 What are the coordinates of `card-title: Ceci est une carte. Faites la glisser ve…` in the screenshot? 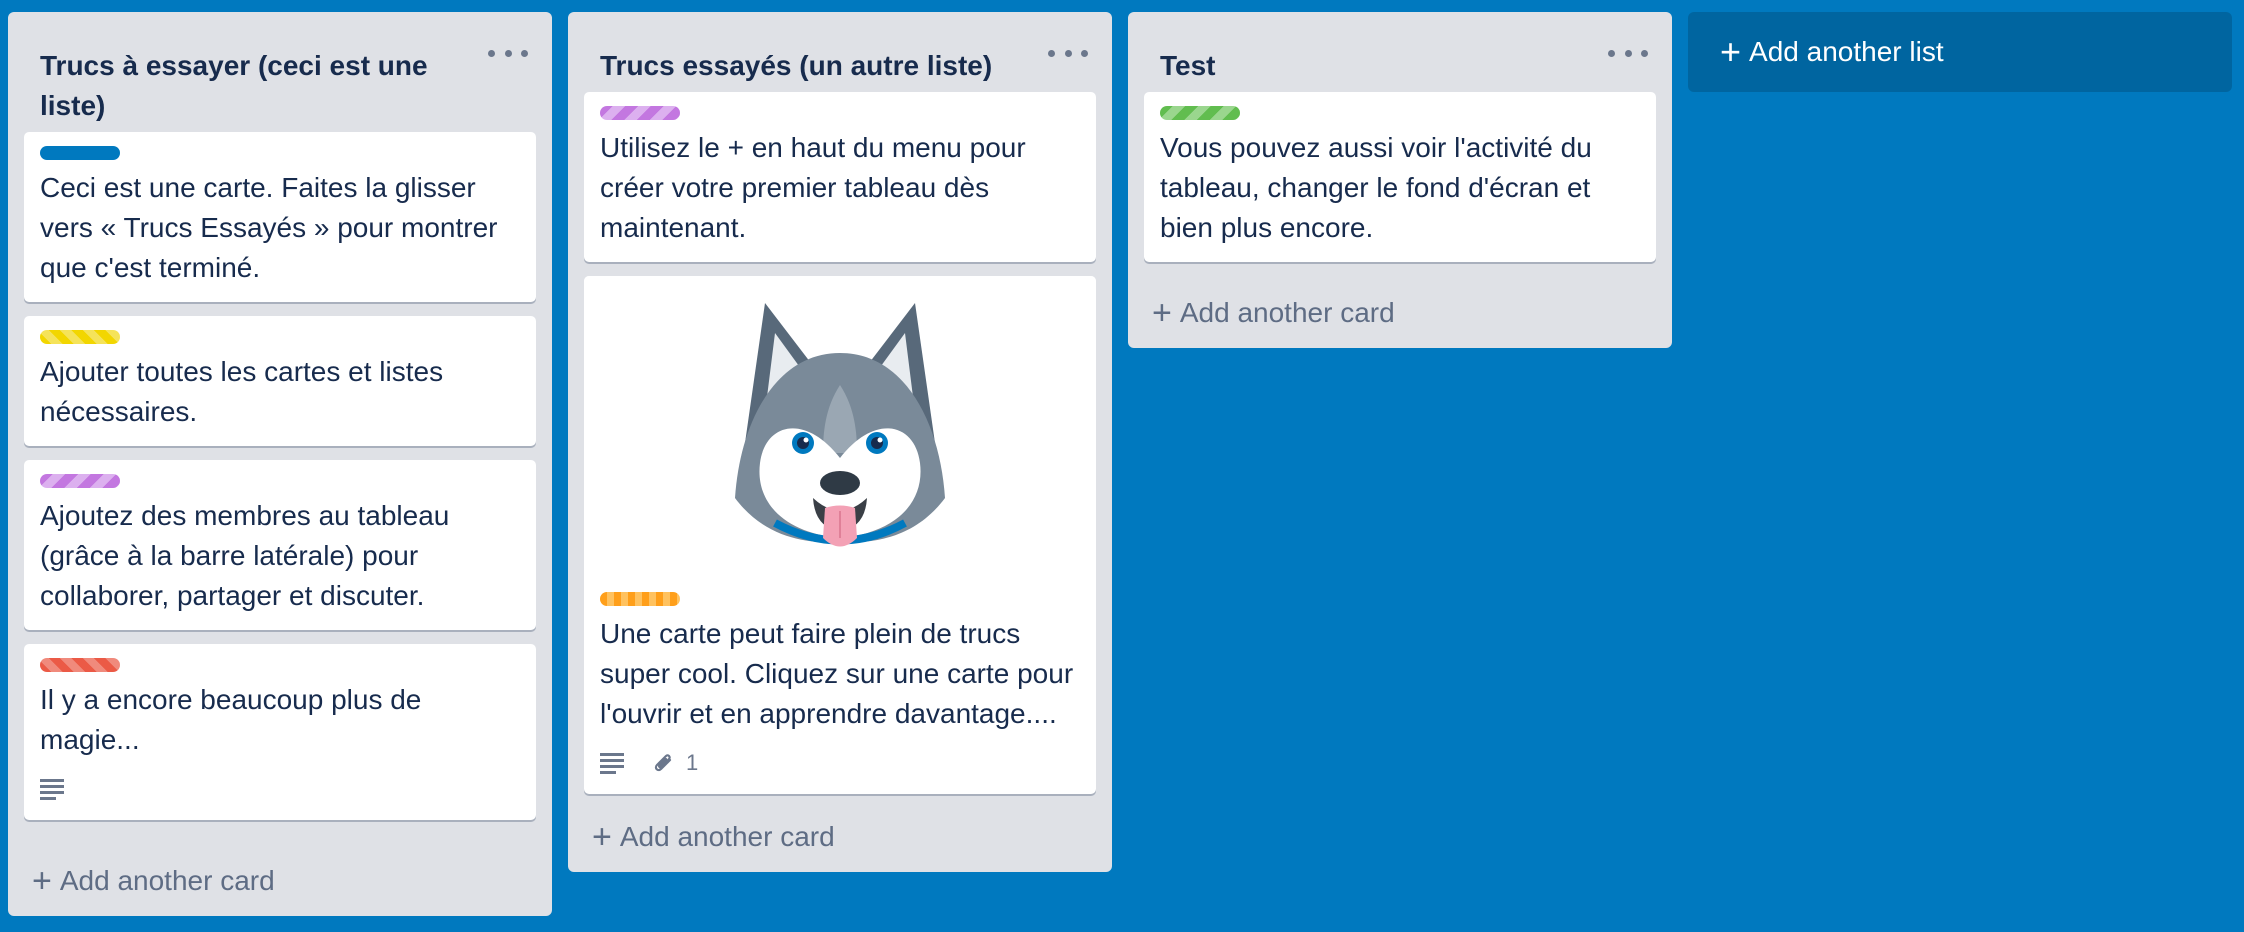 It's located at (269, 227).